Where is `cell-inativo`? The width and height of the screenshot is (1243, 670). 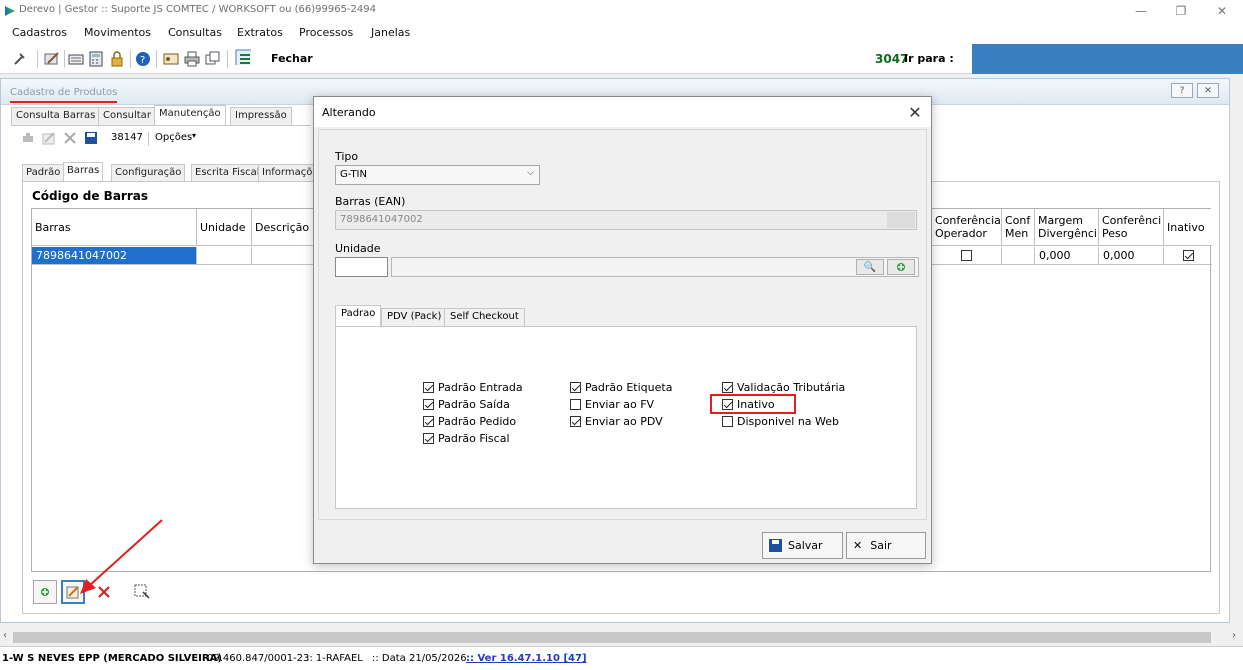
cell-inativo is located at coordinates (1188, 256).